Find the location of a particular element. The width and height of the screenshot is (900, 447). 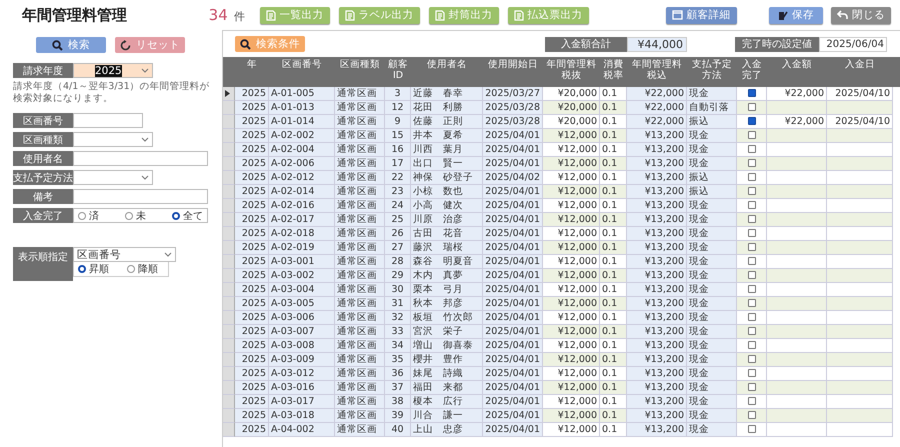

toolbar-button: 顧客詳細 is located at coordinates (701, 15).